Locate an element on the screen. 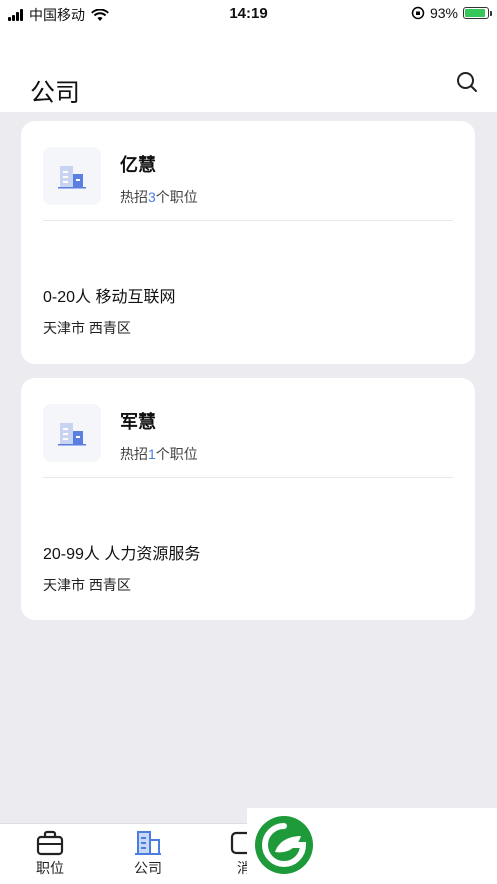 This screenshot has height=884, width=497. watermark-overlay is located at coordinates (372, 845).